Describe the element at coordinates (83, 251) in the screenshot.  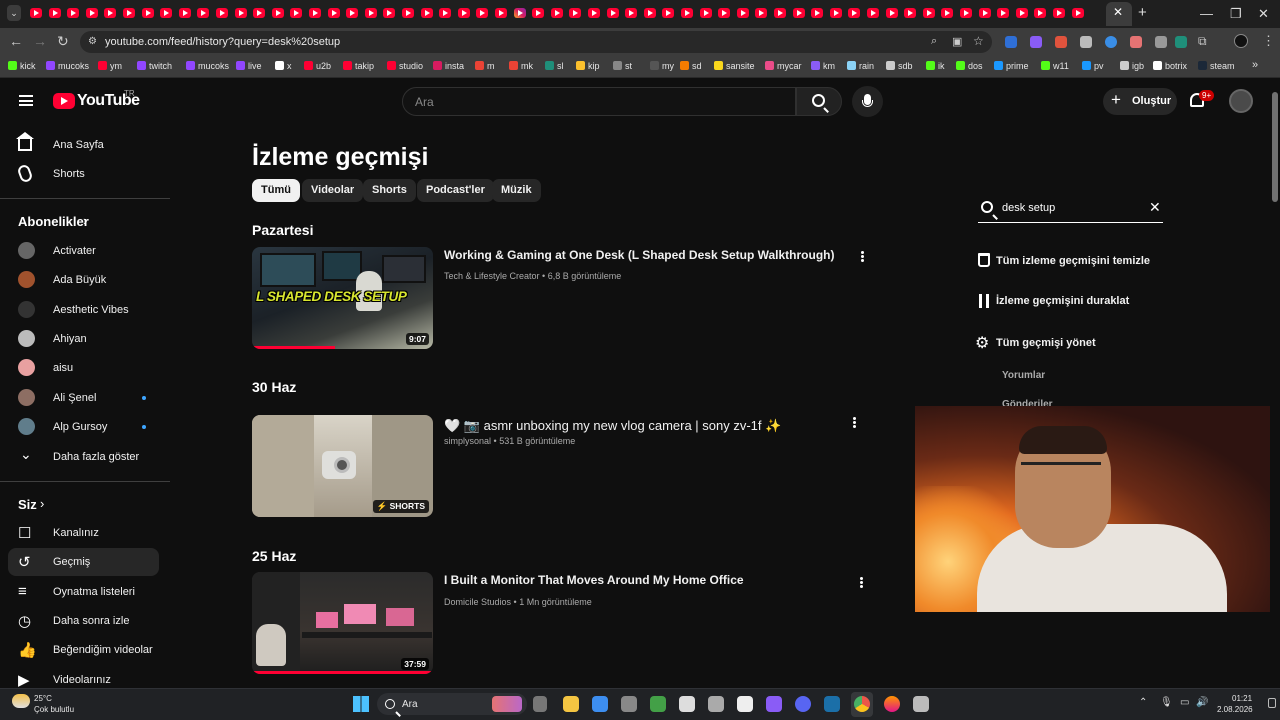
I see `sidebar-channel-item: Activater` at that location.